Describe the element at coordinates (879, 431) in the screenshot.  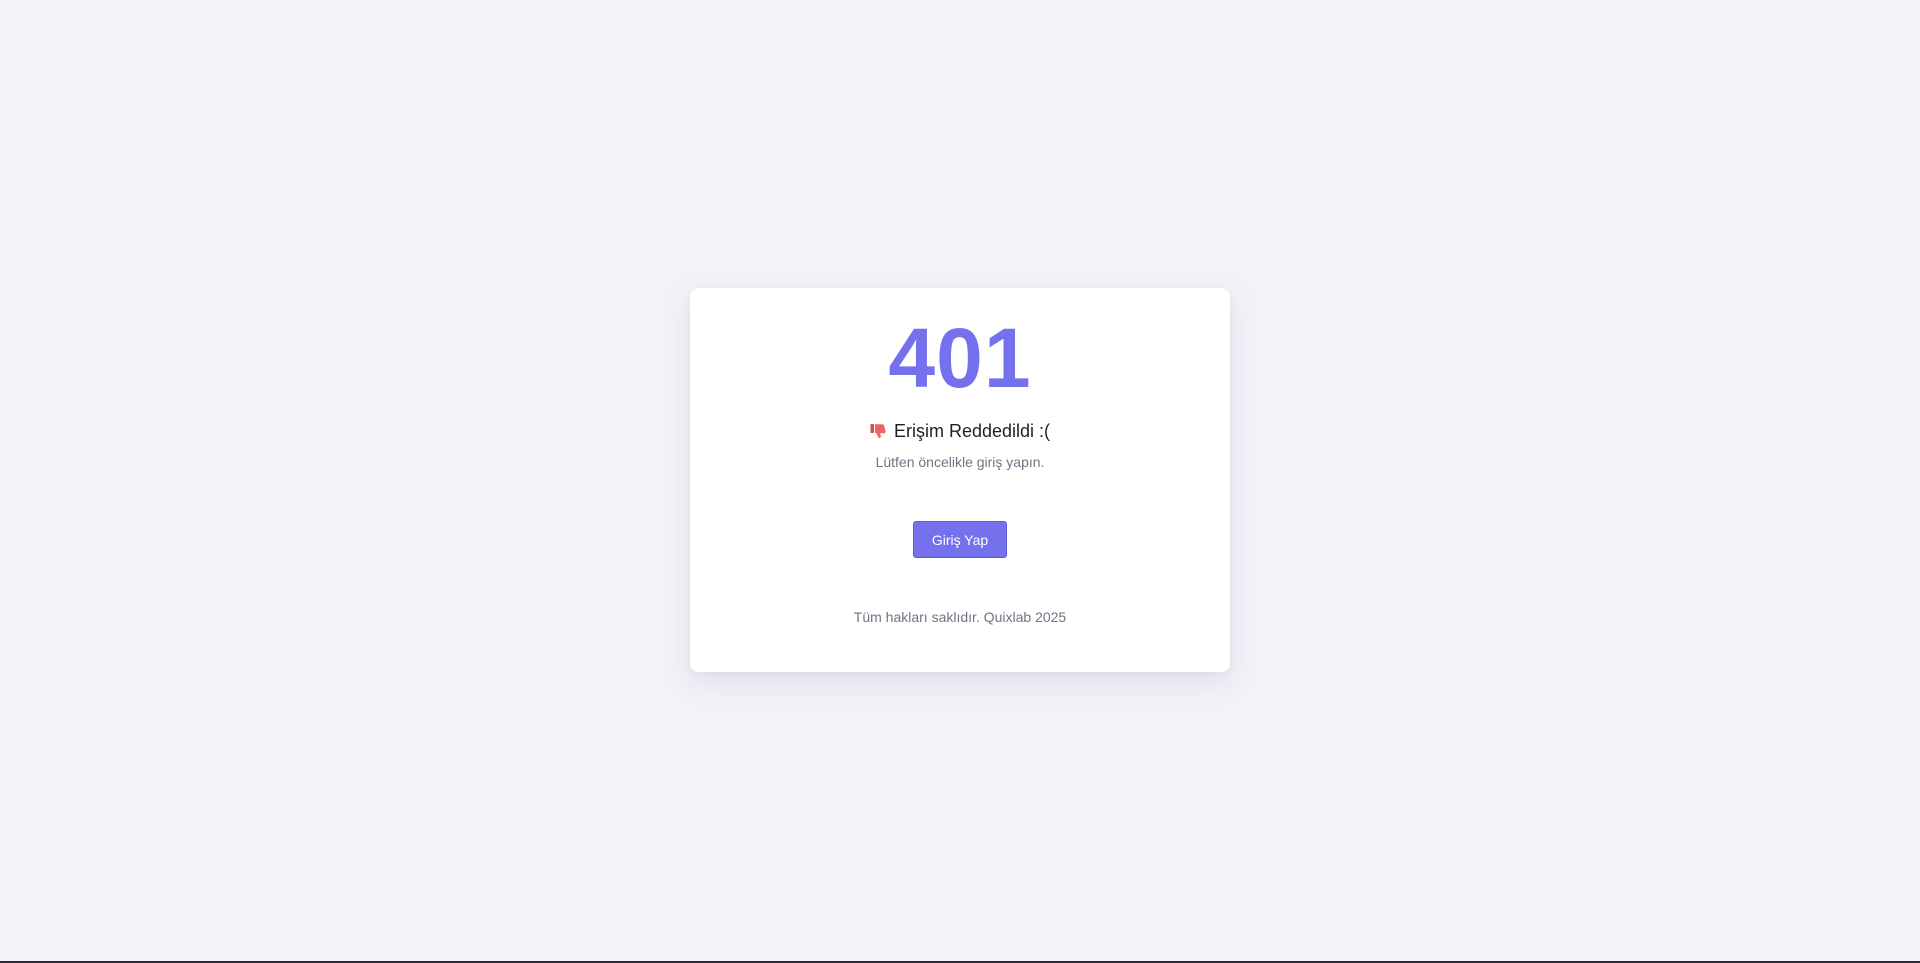
I see `thumbs-down-icon` at that location.